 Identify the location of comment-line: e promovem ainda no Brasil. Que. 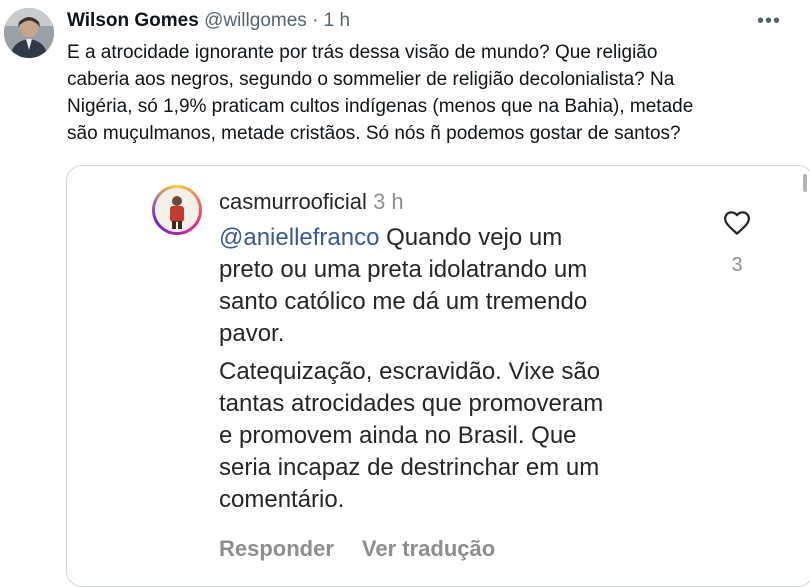
(398, 435).